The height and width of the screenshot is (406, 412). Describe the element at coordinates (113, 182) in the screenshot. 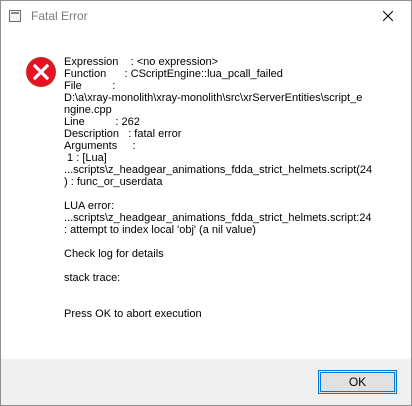

I see `argument-3-line: ) : func_or_userdata` at that location.